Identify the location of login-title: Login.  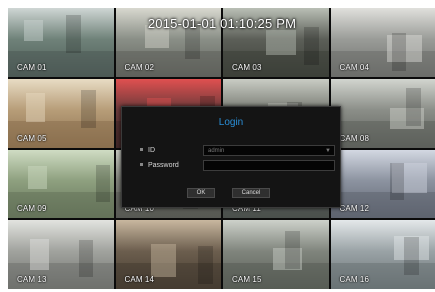
(231, 122).